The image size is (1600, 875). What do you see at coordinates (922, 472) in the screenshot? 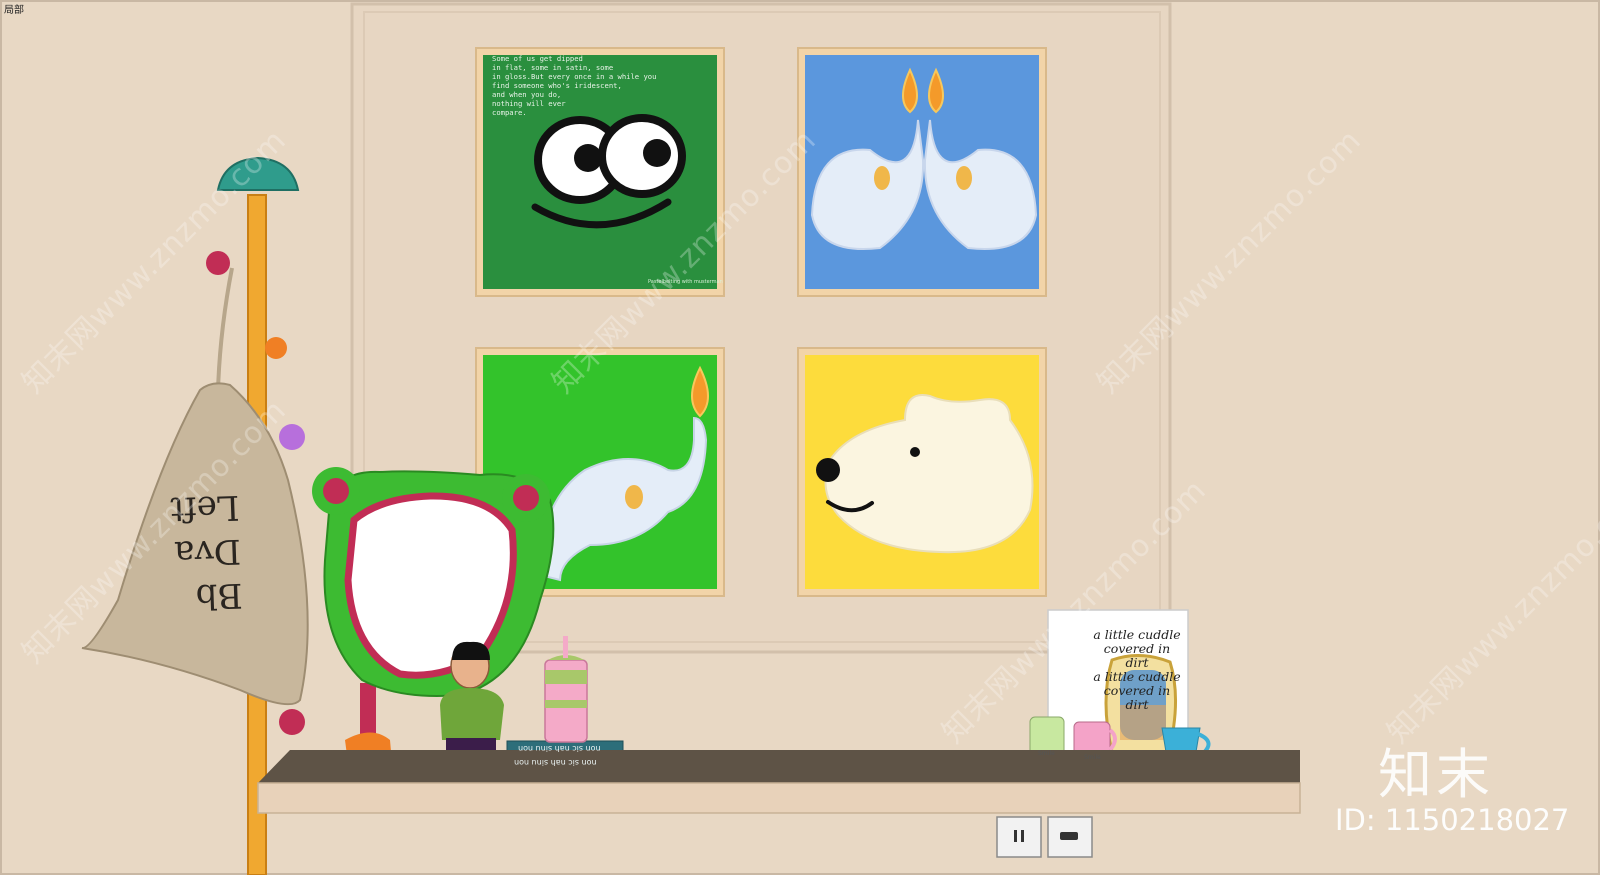
I see `bear-poster` at bounding box center [922, 472].